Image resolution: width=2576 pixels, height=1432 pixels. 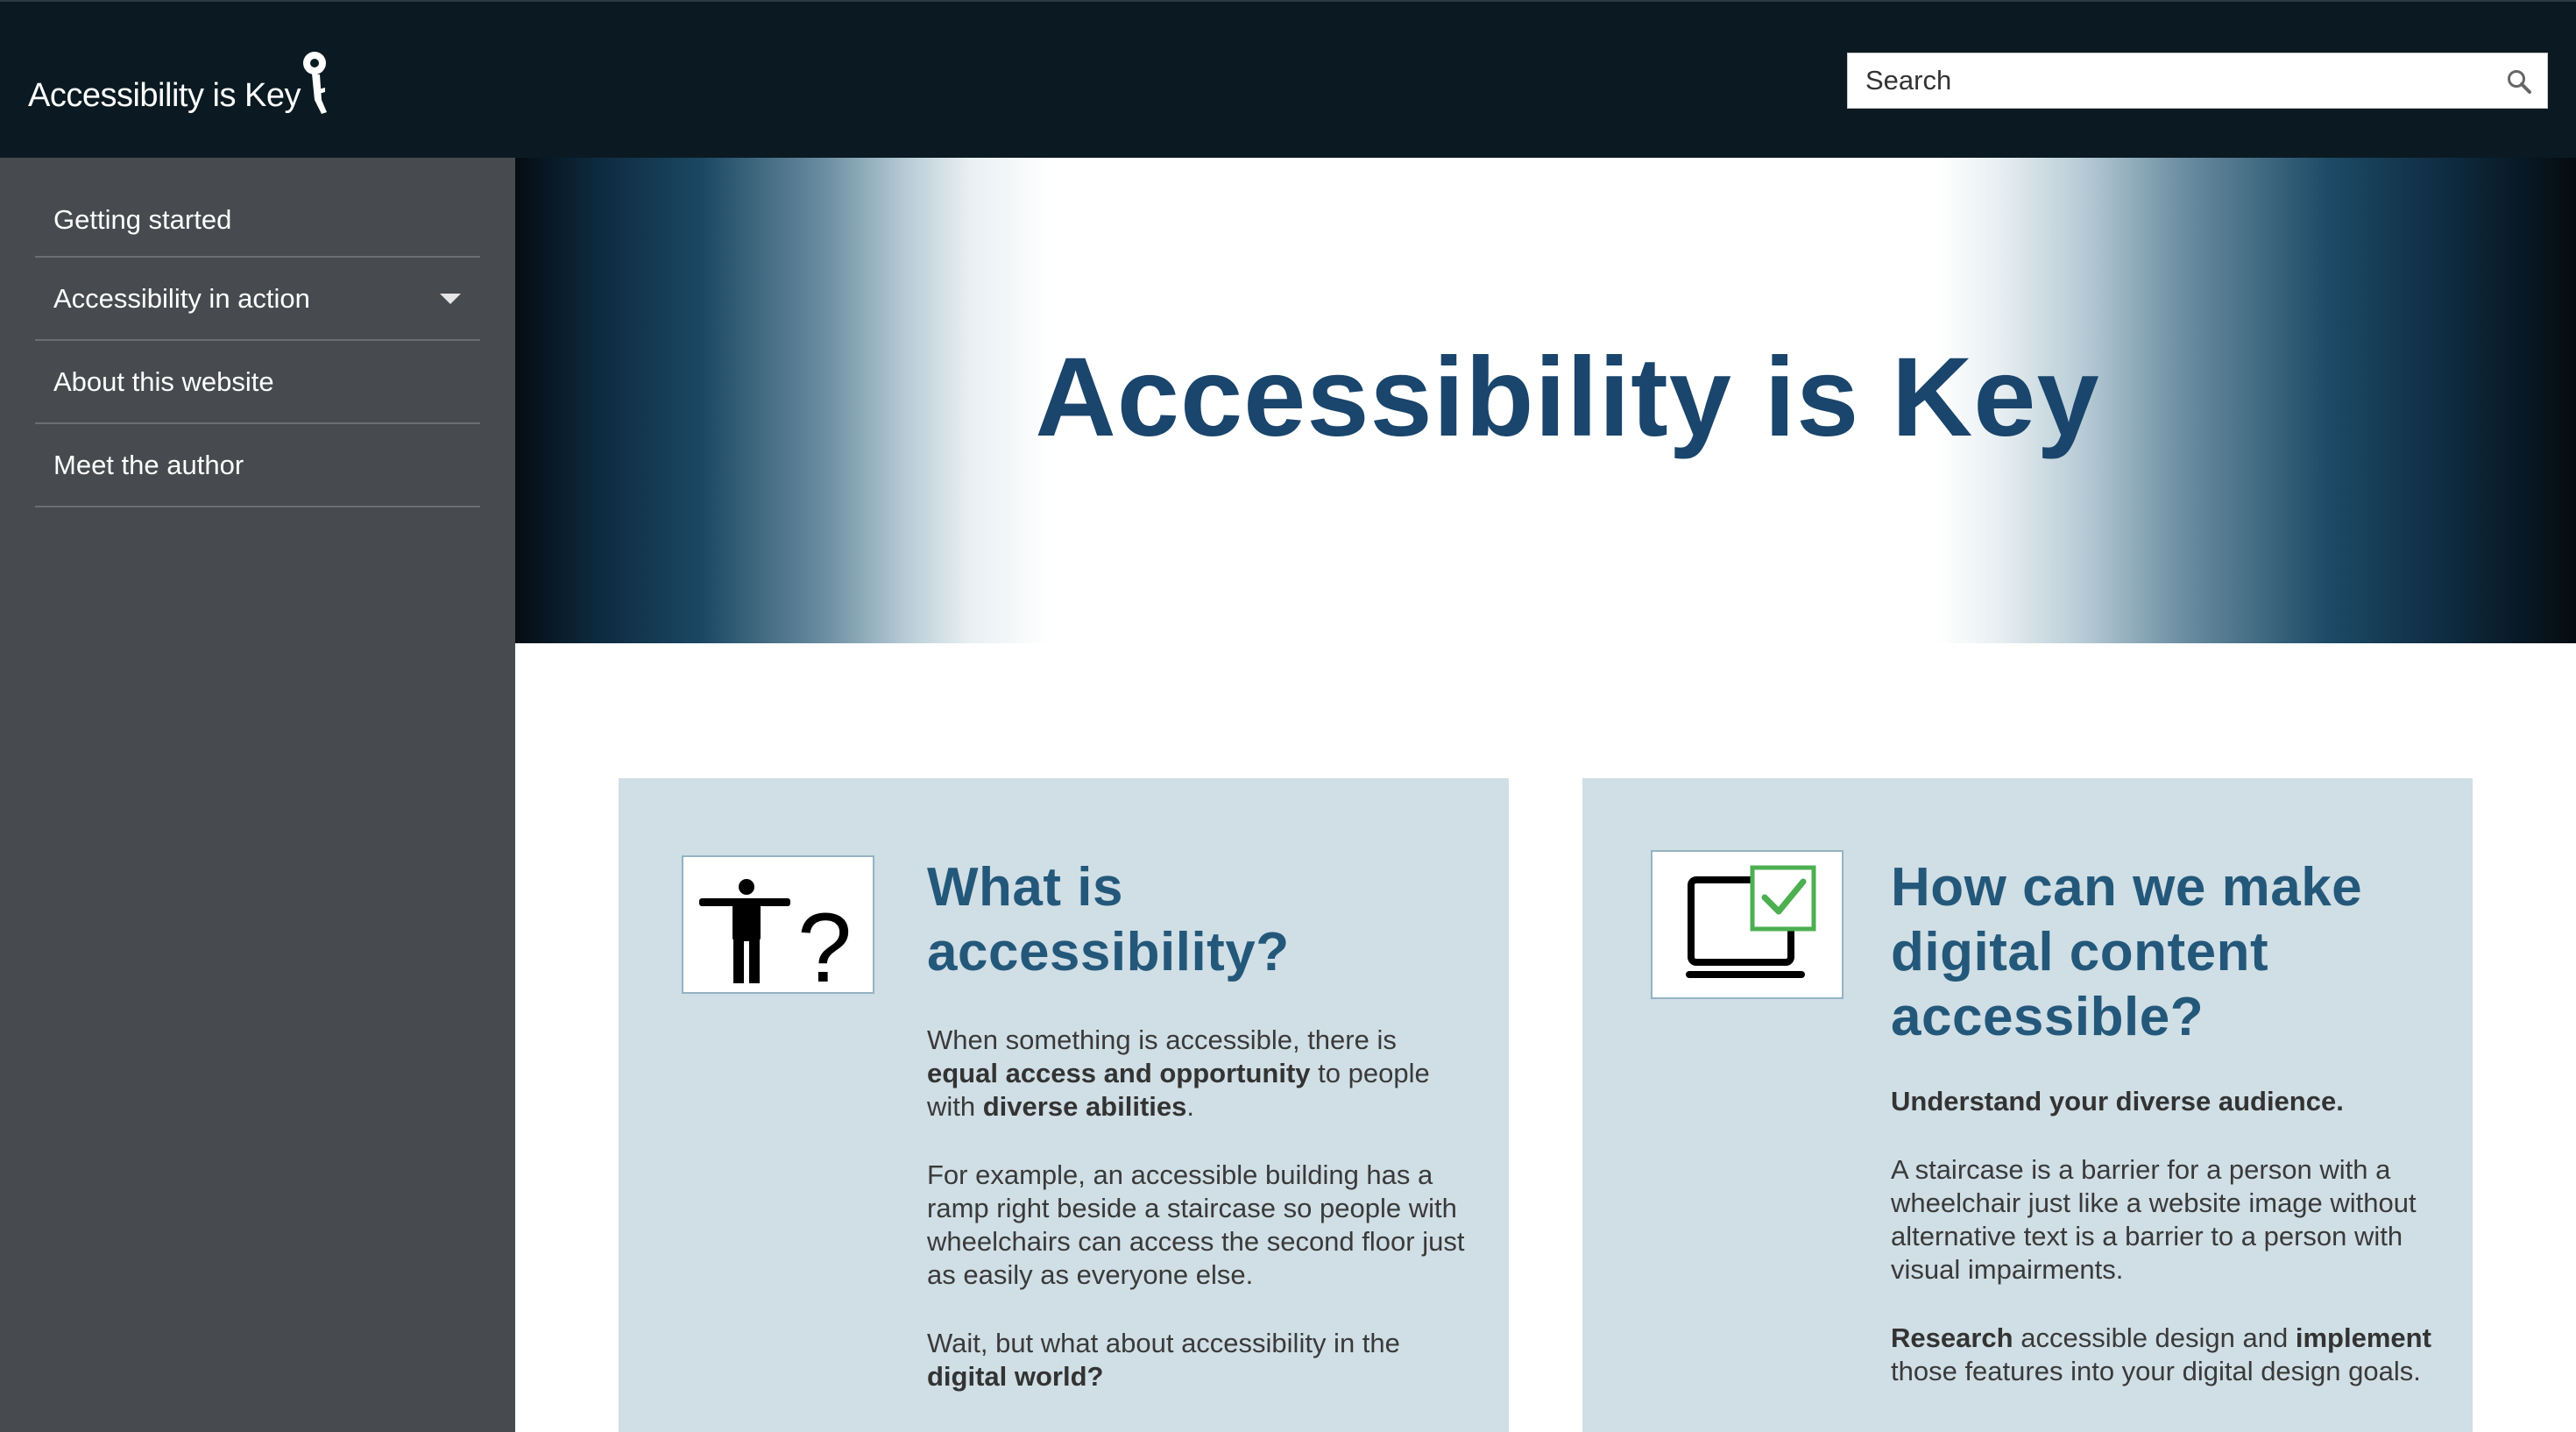 I want to click on sidebar-item-about-this-website: About this website, so click(x=257, y=382).